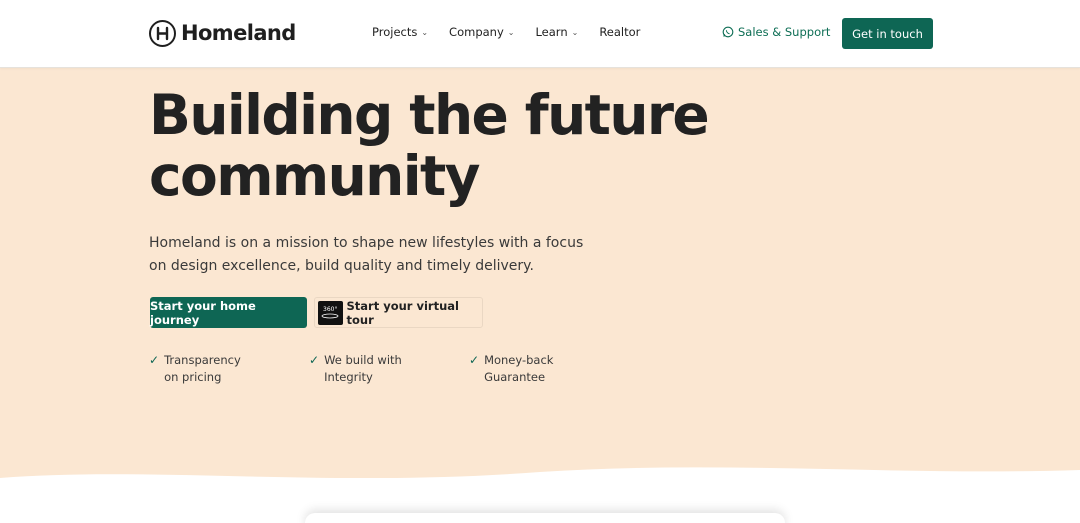 This screenshot has width=1080, height=523. Describe the element at coordinates (202, 368) in the screenshot. I see `feature-label: Transparency on pricing` at that location.